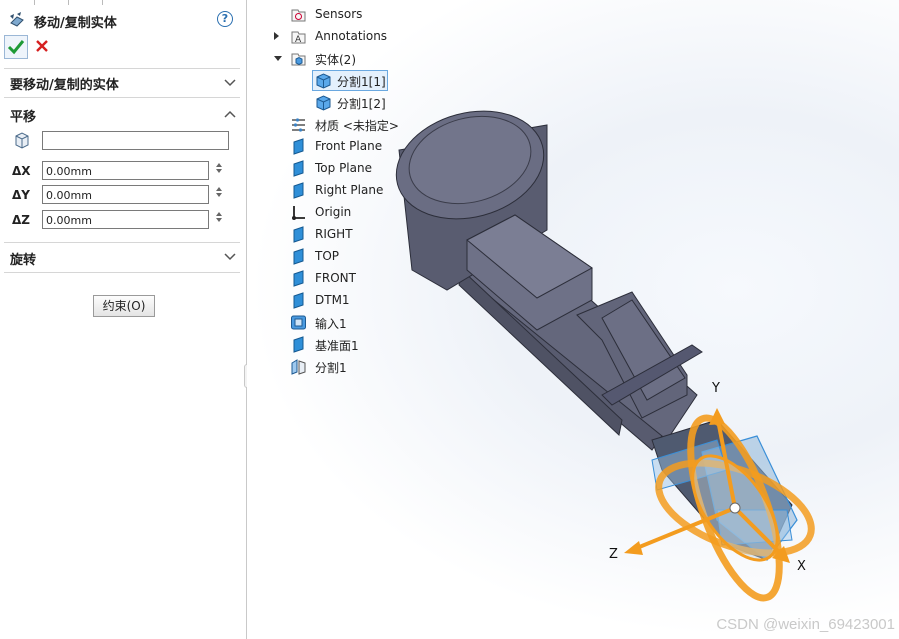 The height and width of the screenshot is (639, 899). What do you see at coordinates (400, 301) in the screenshot?
I see `tree-item-dtm1: DTM1` at bounding box center [400, 301].